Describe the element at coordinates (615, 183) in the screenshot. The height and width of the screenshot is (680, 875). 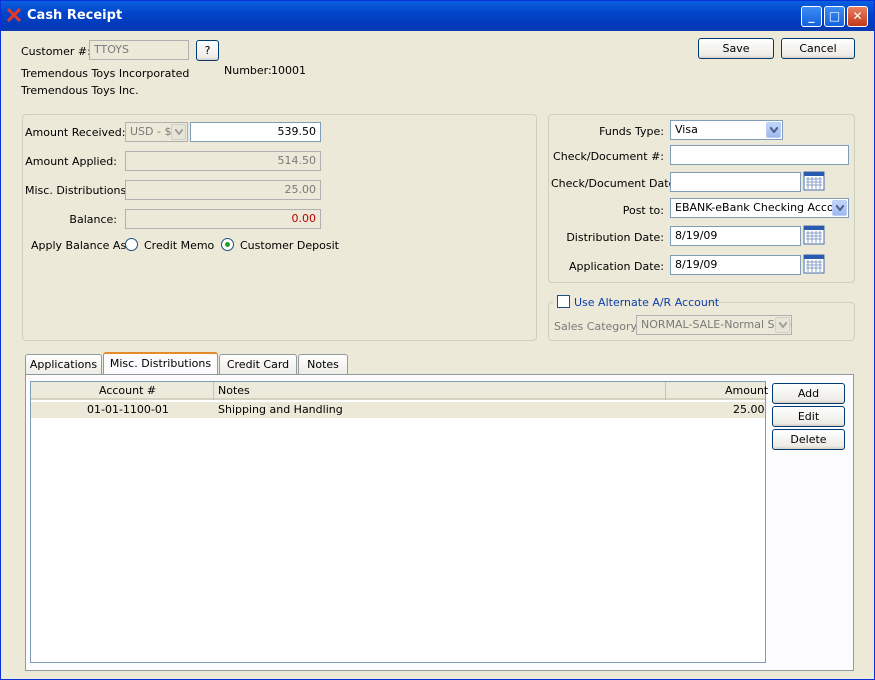
I see `check-date-label: Check/Document Date:` at that location.